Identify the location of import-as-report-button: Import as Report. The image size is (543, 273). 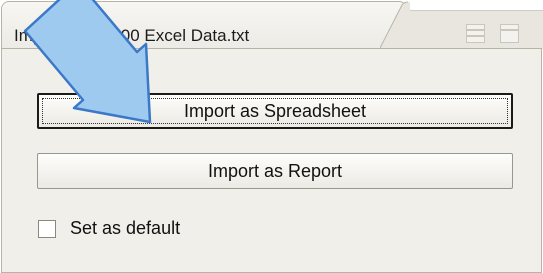
(275, 171).